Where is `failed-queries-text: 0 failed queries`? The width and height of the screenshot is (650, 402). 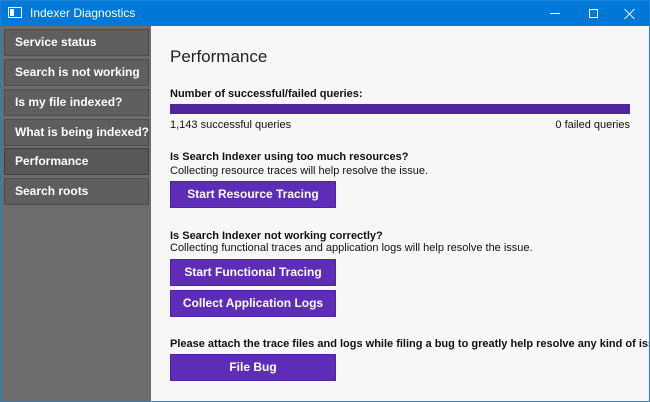
failed-queries-text: 0 failed queries is located at coordinates (592, 125).